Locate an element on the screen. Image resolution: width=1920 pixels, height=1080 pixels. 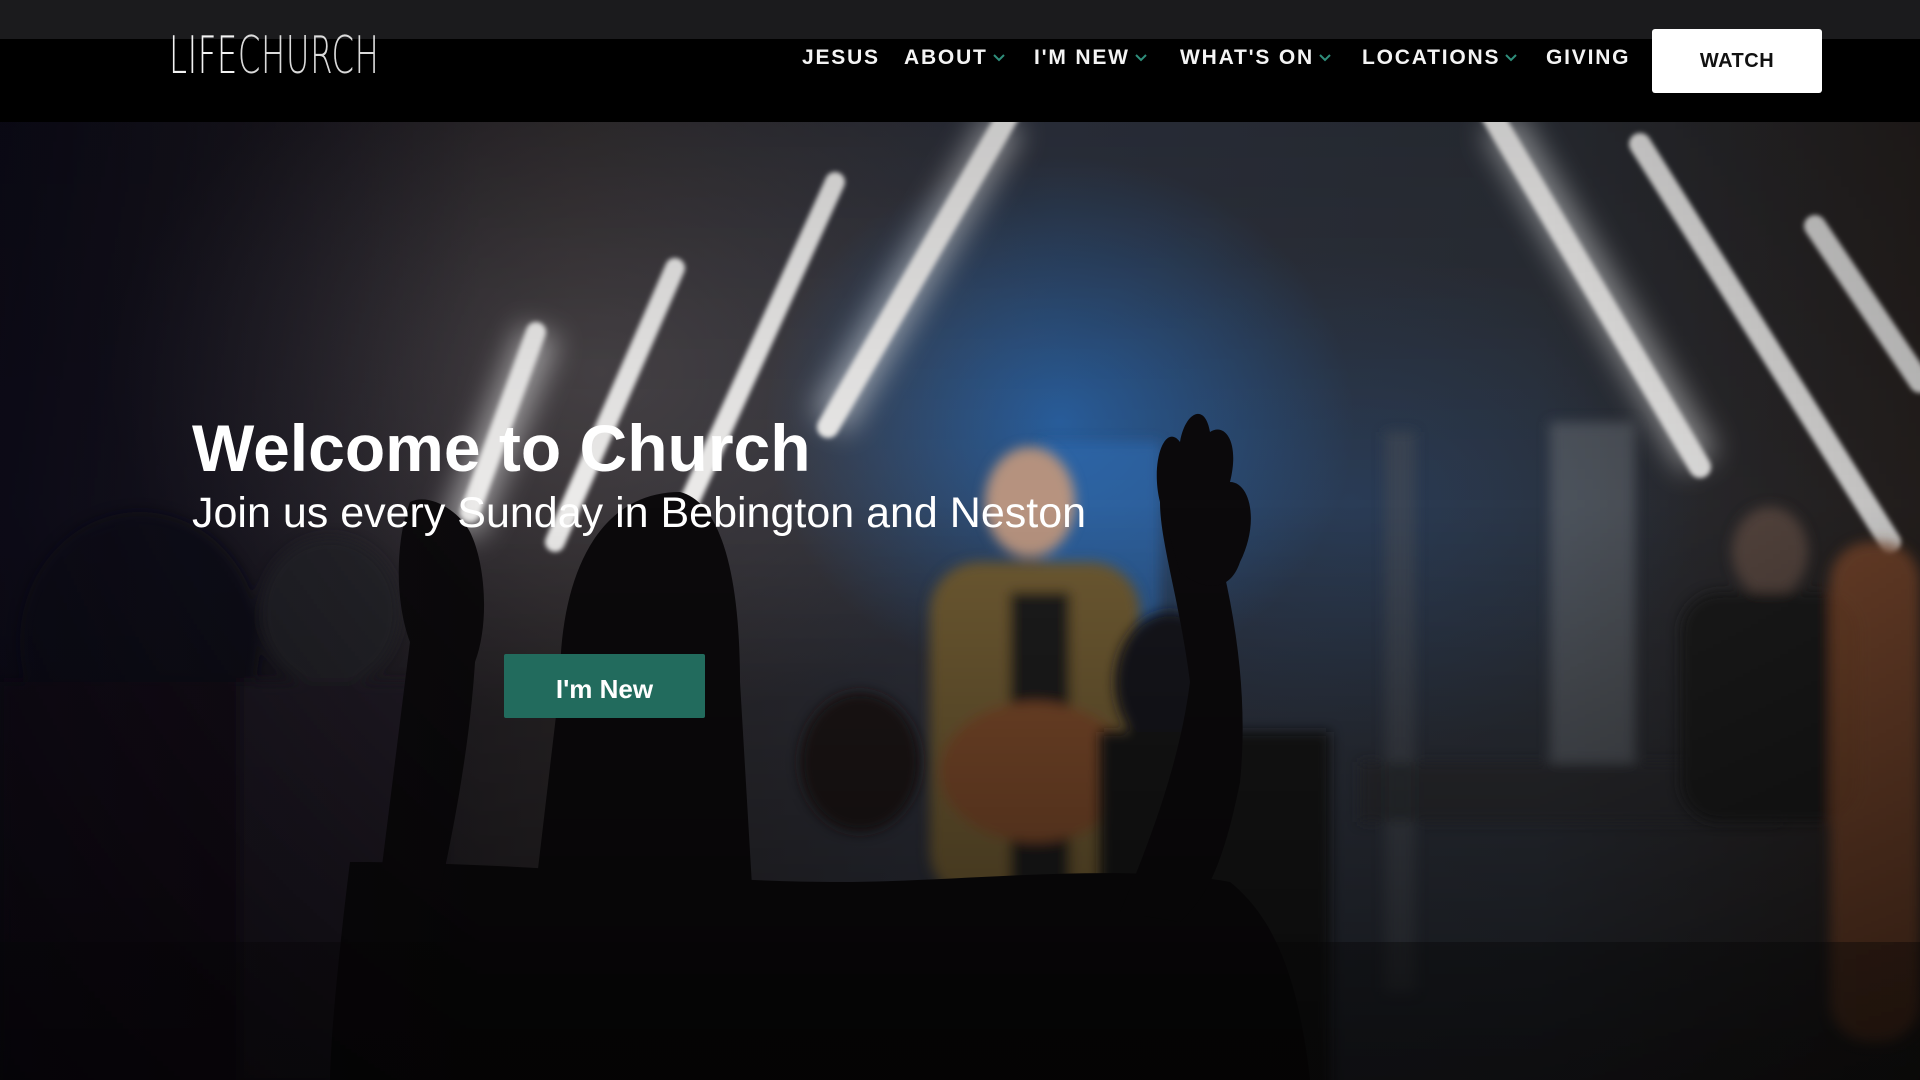
nav-label-about: ABOUT is located at coordinates (946, 57).